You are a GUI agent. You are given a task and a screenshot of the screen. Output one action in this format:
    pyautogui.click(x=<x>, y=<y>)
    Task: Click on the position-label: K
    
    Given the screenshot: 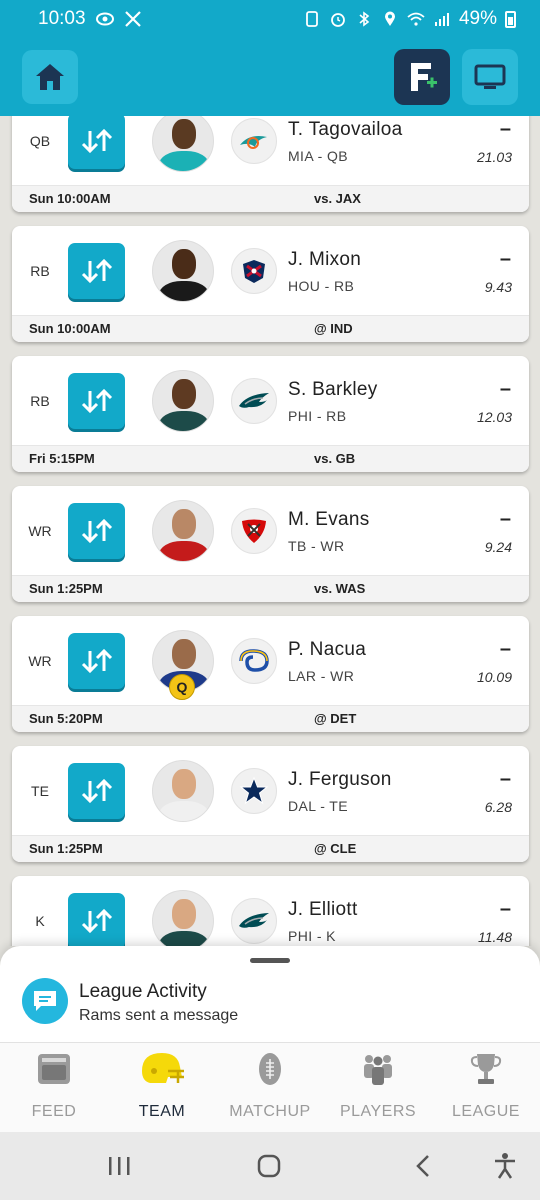 What is the action you would take?
    pyautogui.click(x=40, y=921)
    